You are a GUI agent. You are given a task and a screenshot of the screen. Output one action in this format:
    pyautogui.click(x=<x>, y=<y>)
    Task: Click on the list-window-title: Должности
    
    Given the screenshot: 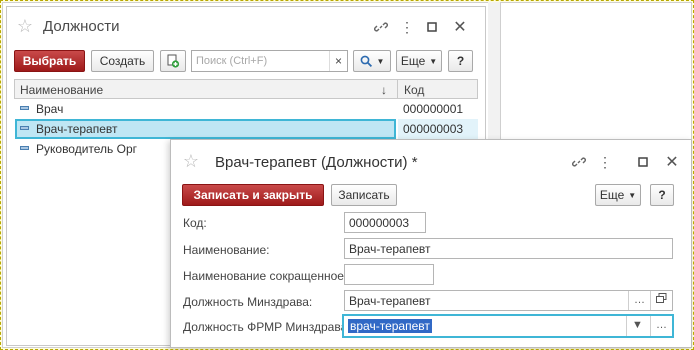 What is the action you would take?
    pyautogui.click(x=81, y=26)
    